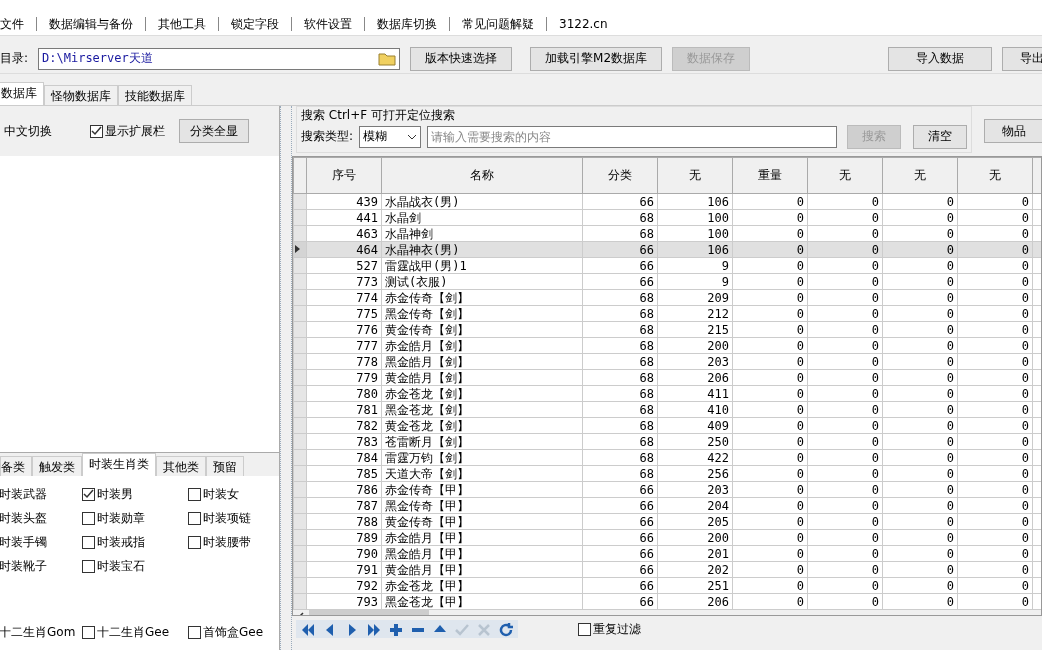 This screenshot has width=1042, height=650. What do you see at coordinates (1013, 131) in the screenshot?
I see `items-button: 物品` at bounding box center [1013, 131].